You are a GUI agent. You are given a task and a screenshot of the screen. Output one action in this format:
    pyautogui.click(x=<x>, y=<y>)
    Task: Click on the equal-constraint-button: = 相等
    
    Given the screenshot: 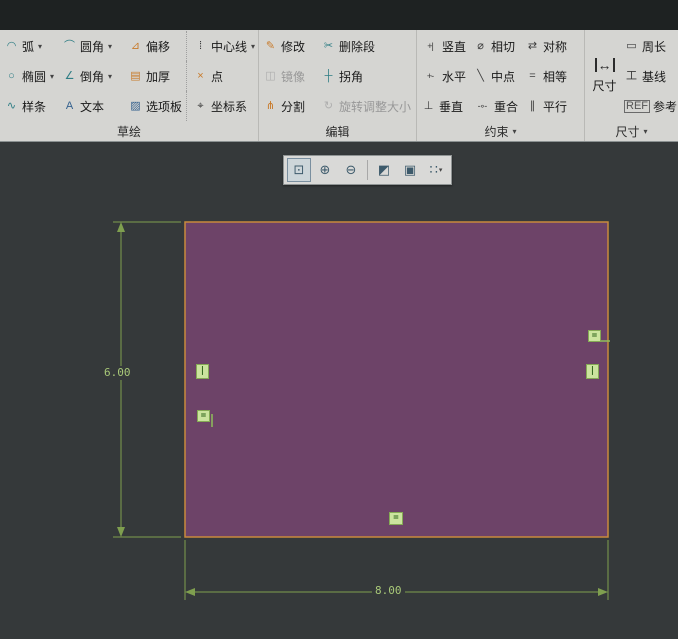 What is the action you would take?
    pyautogui.click(x=552, y=76)
    